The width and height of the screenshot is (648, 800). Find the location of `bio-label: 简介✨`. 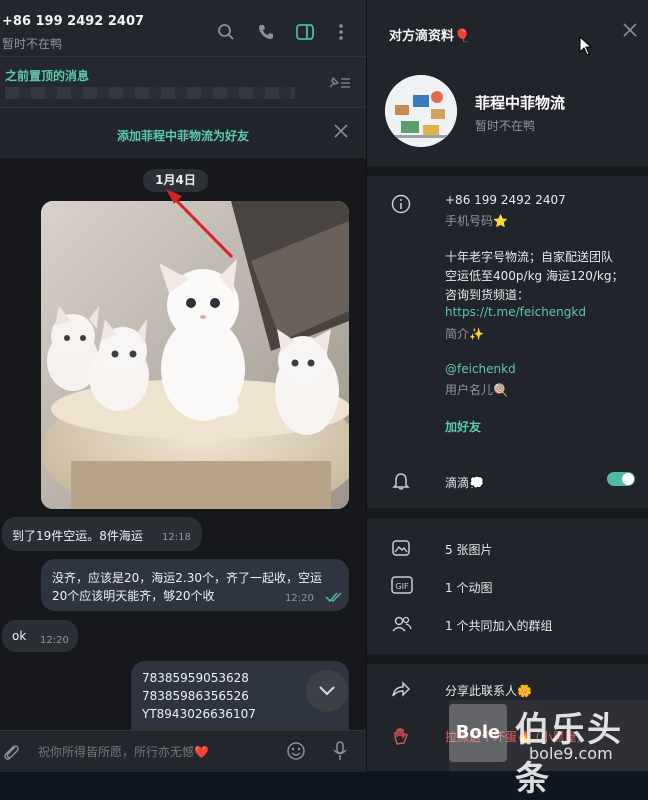

bio-label: 简介✨ is located at coordinates (464, 334).